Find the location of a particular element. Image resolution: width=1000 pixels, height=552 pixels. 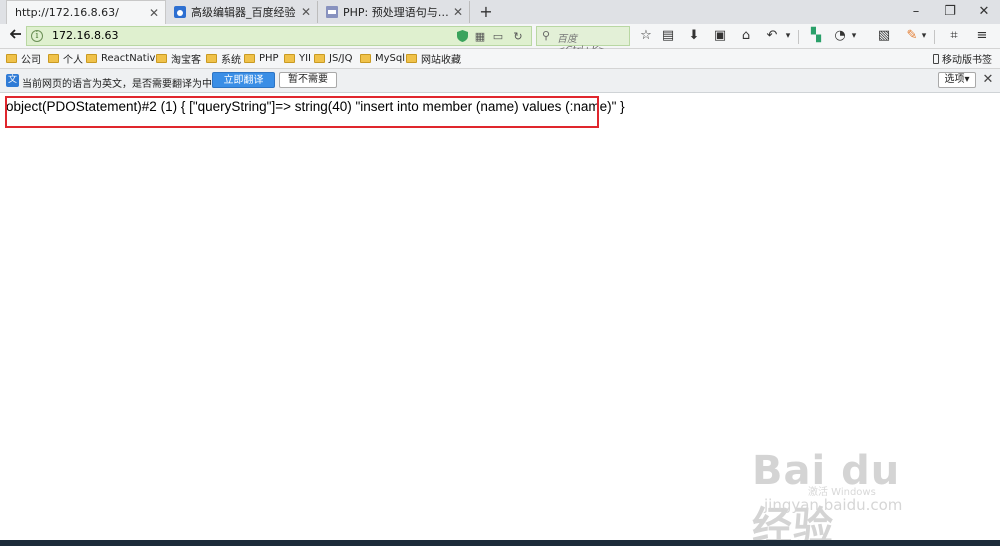

reading-list-icon: ▣ is located at coordinates (720, 36).